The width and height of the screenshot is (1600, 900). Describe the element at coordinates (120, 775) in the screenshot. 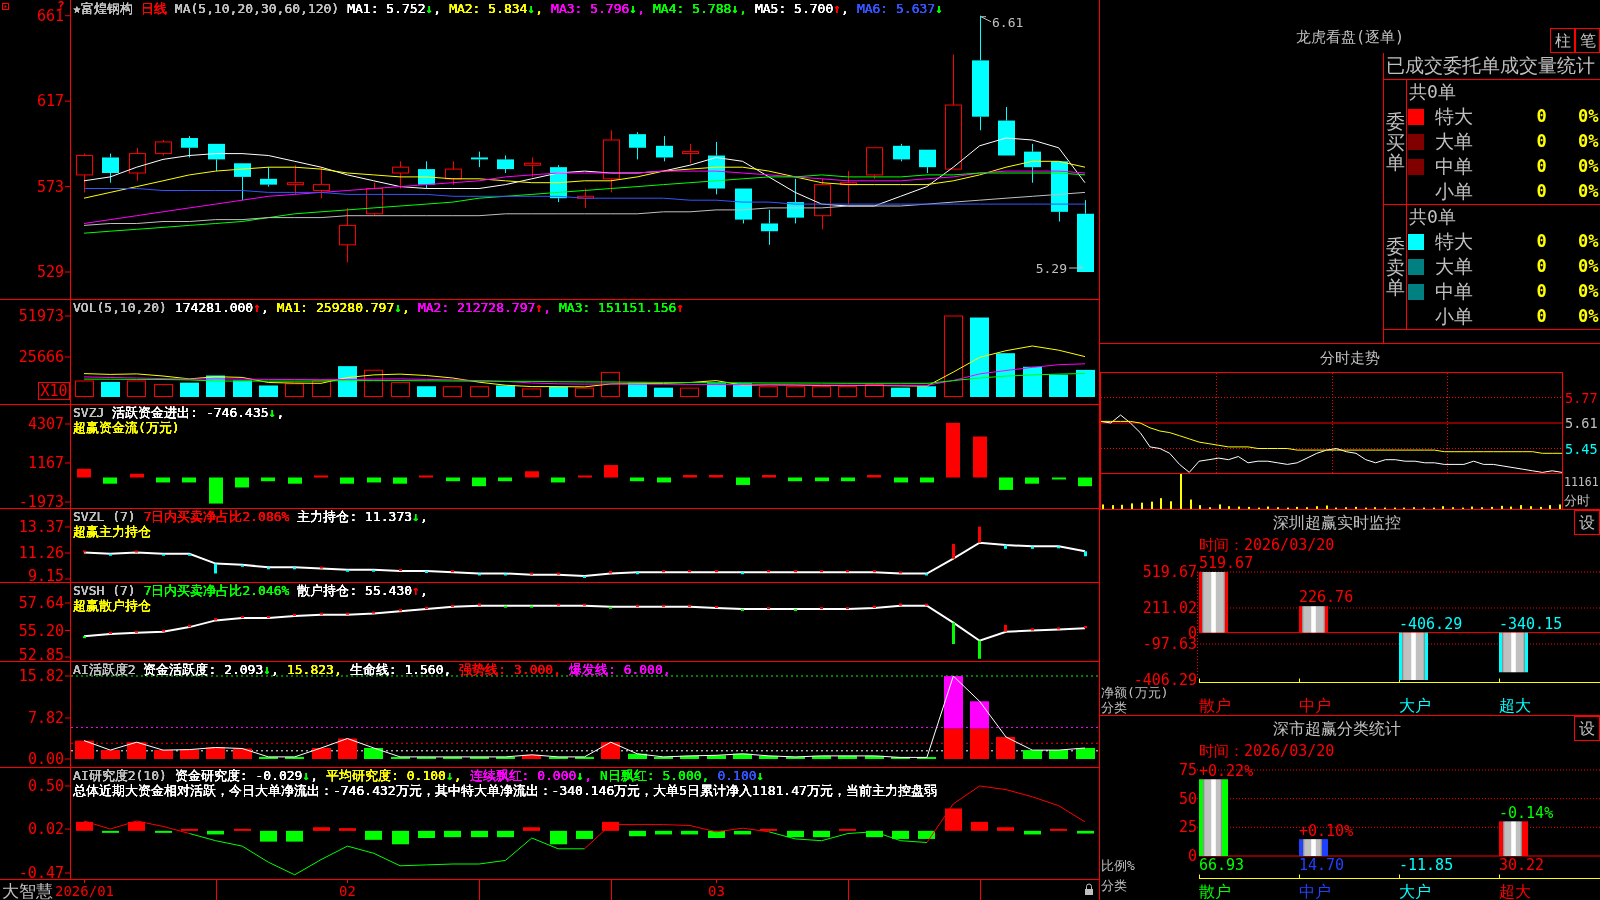

I see `legend-text: AI研究度2(10)` at that location.